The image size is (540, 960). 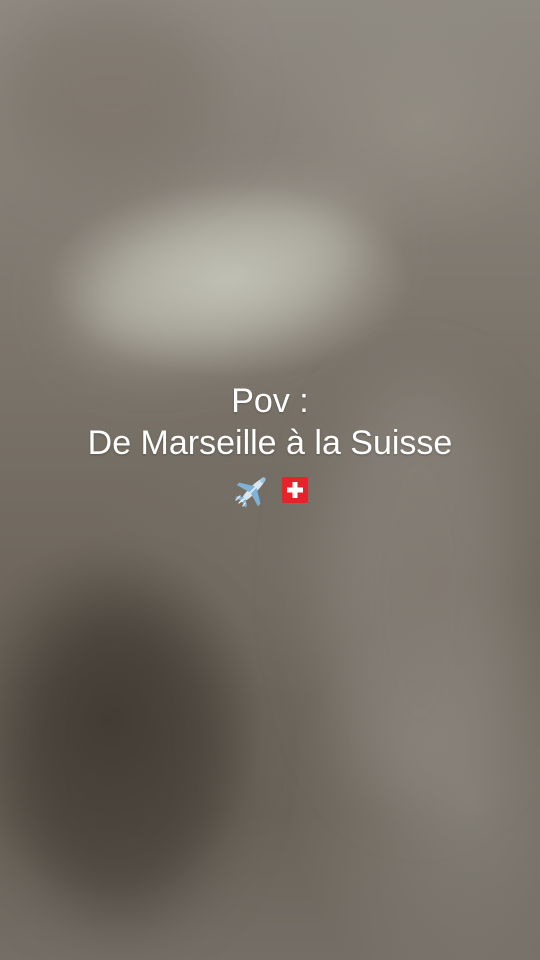 I want to click on caption-line-1: Pov :, so click(x=270, y=401).